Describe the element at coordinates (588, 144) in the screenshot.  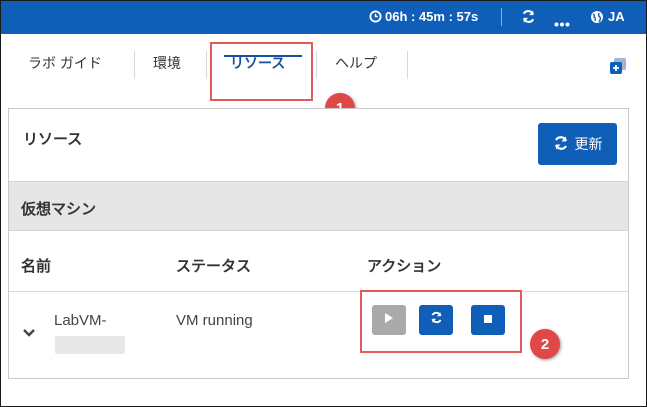
I see `refresh-button-label: 更新` at that location.